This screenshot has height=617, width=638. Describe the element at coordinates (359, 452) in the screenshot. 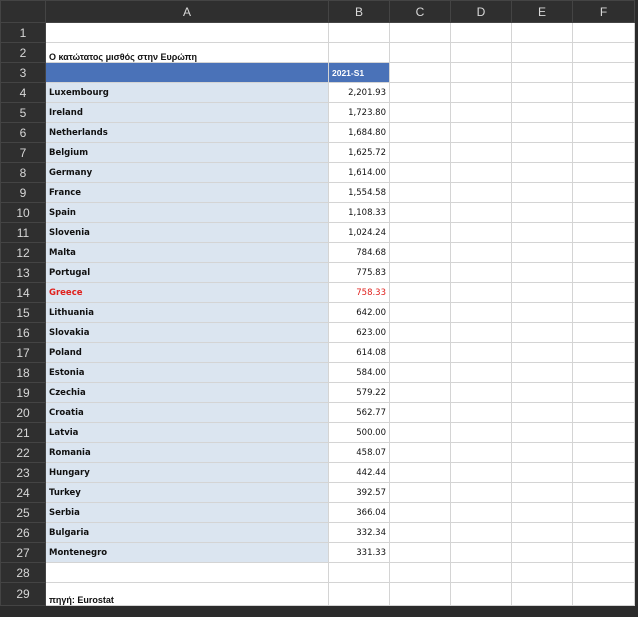

I see `wage-value-cell: 458.07` at that location.